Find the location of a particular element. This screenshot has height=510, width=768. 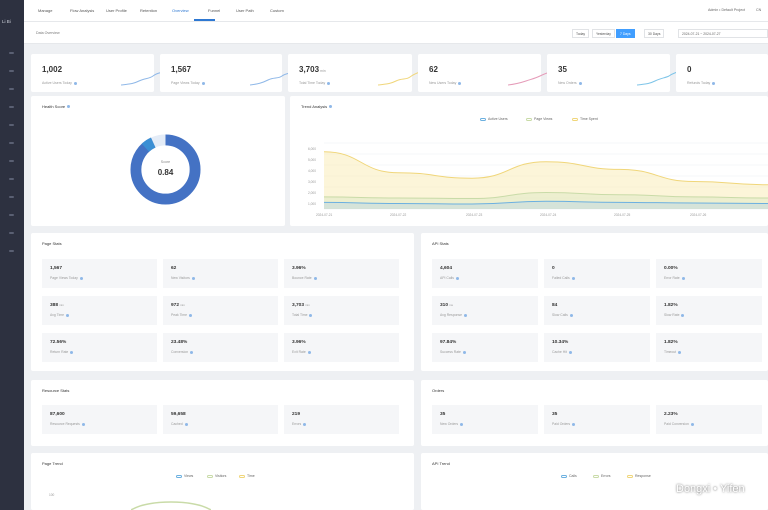

stat-cell: 388min Avg Time is located at coordinates (99, 310).